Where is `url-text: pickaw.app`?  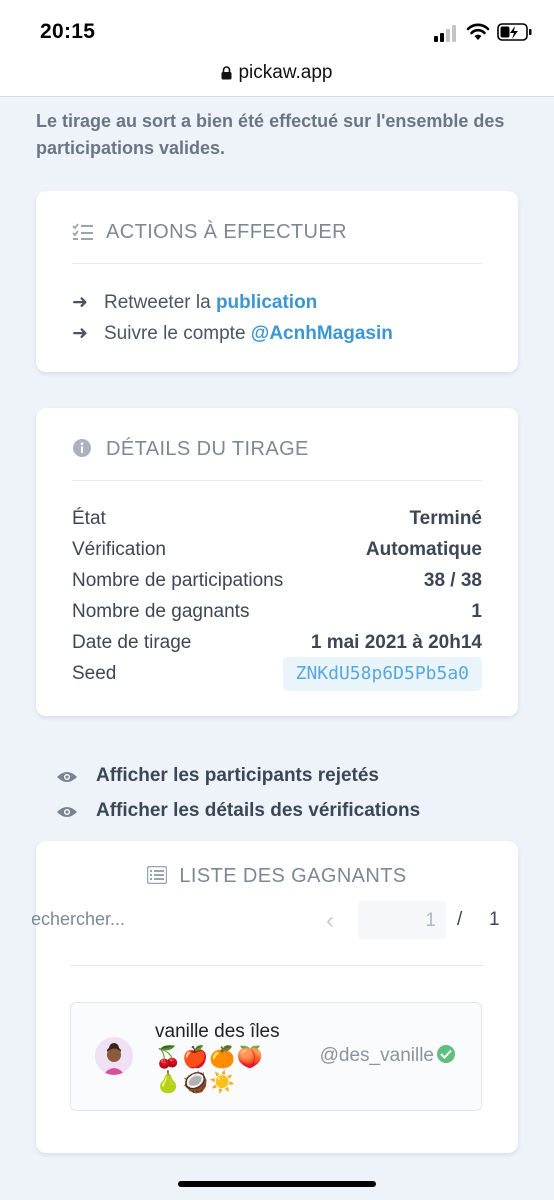
url-text: pickaw.app is located at coordinates (285, 72).